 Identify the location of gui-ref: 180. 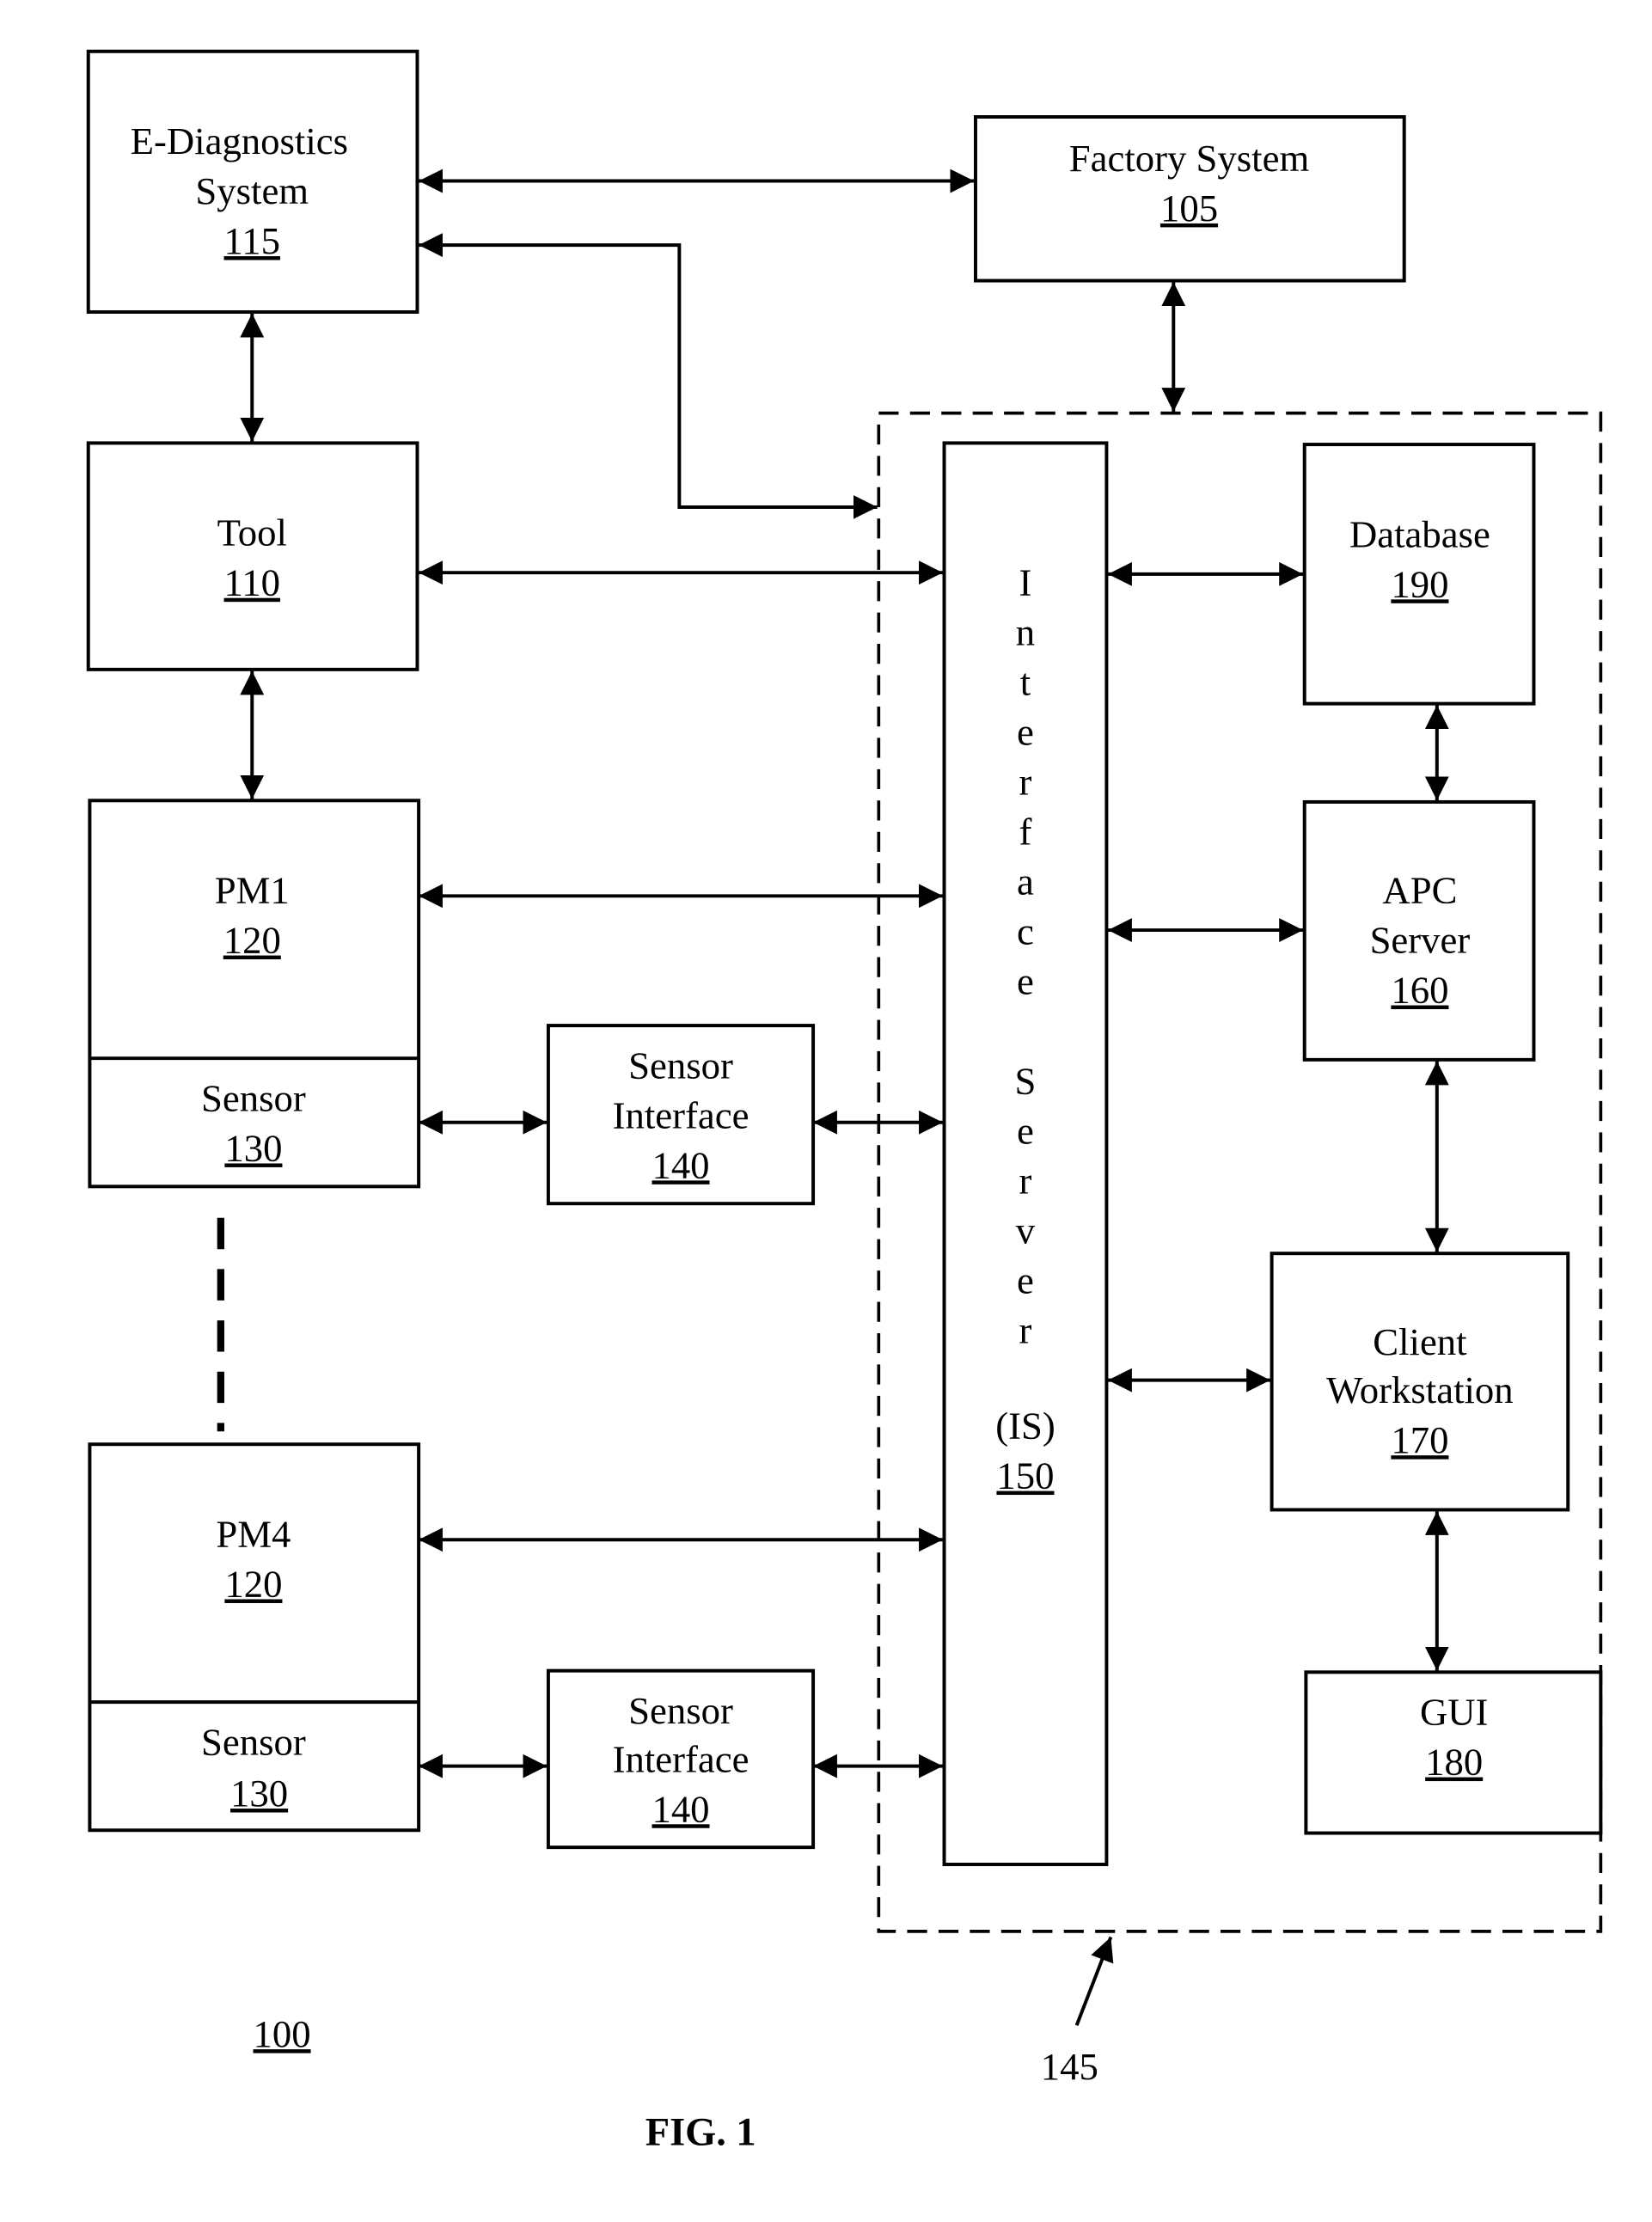
(1454, 1762).